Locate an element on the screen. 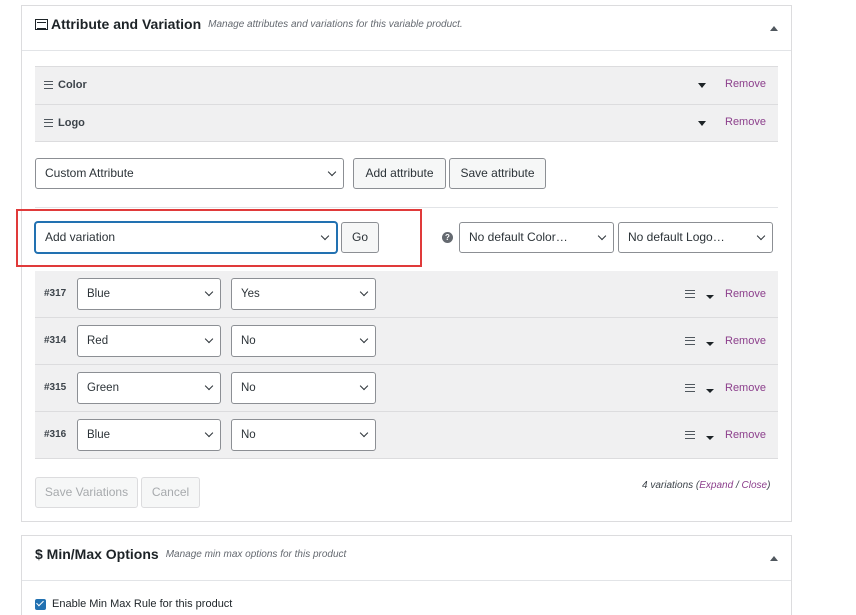 The width and height of the screenshot is (856, 615). panel-title-text: $ Min/Max Options is located at coordinates (97, 554).